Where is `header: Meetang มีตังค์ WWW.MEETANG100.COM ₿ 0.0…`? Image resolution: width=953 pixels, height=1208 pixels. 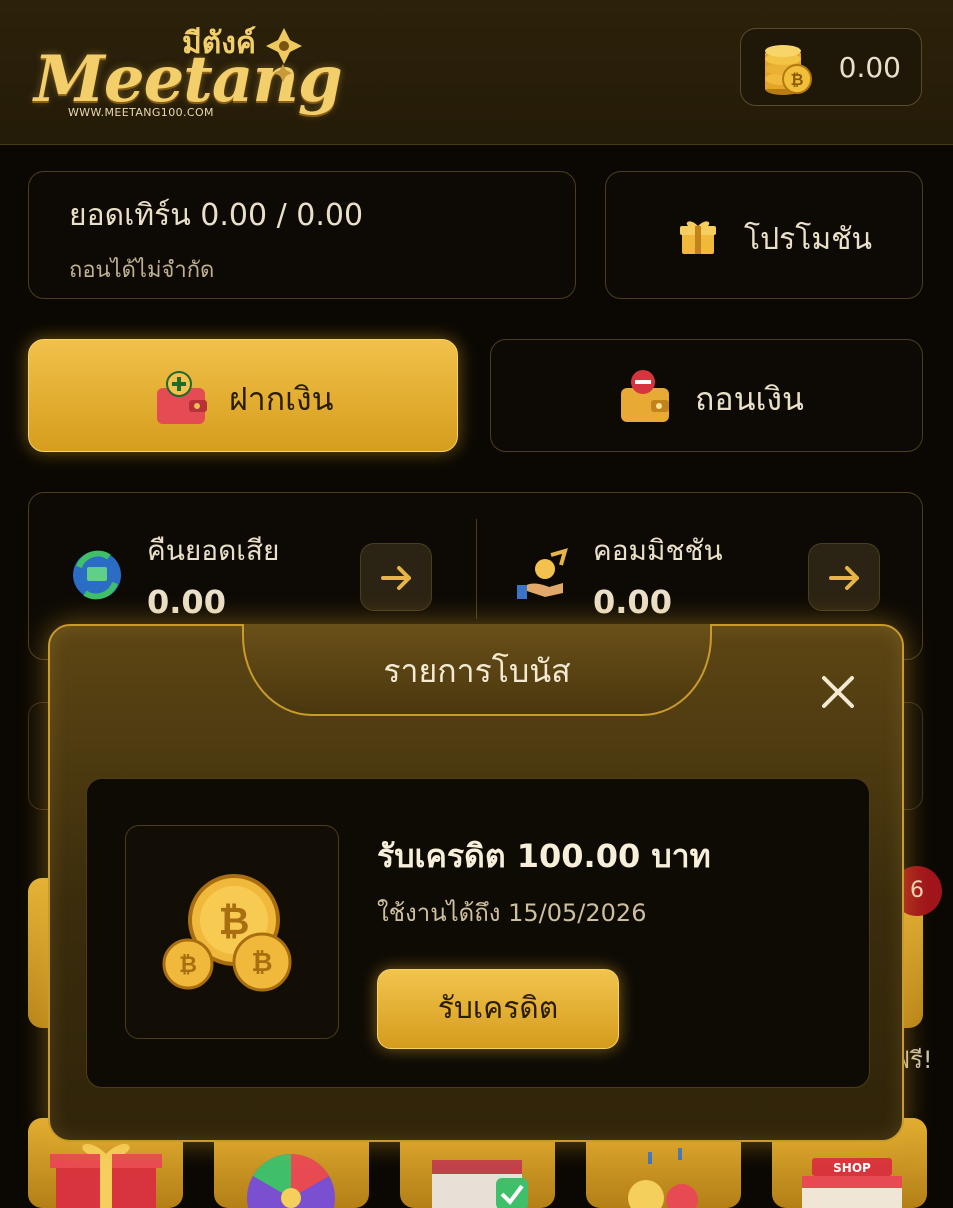
header: Meetang มีตังค์ WWW.MEETANG100.COM ₿ 0.0… is located at coordinates (476, 72).